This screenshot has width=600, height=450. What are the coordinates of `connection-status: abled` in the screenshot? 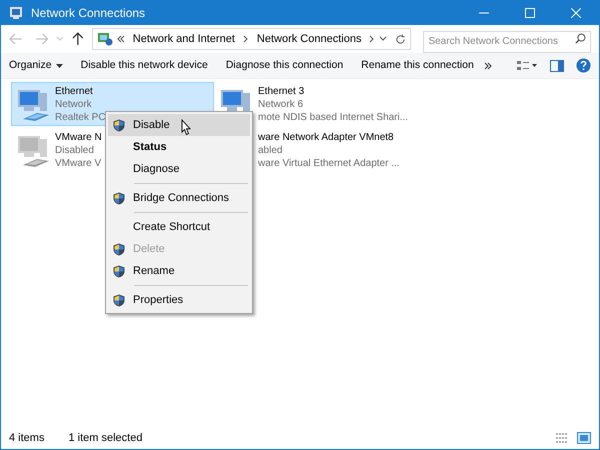 It's located at (271, 150).